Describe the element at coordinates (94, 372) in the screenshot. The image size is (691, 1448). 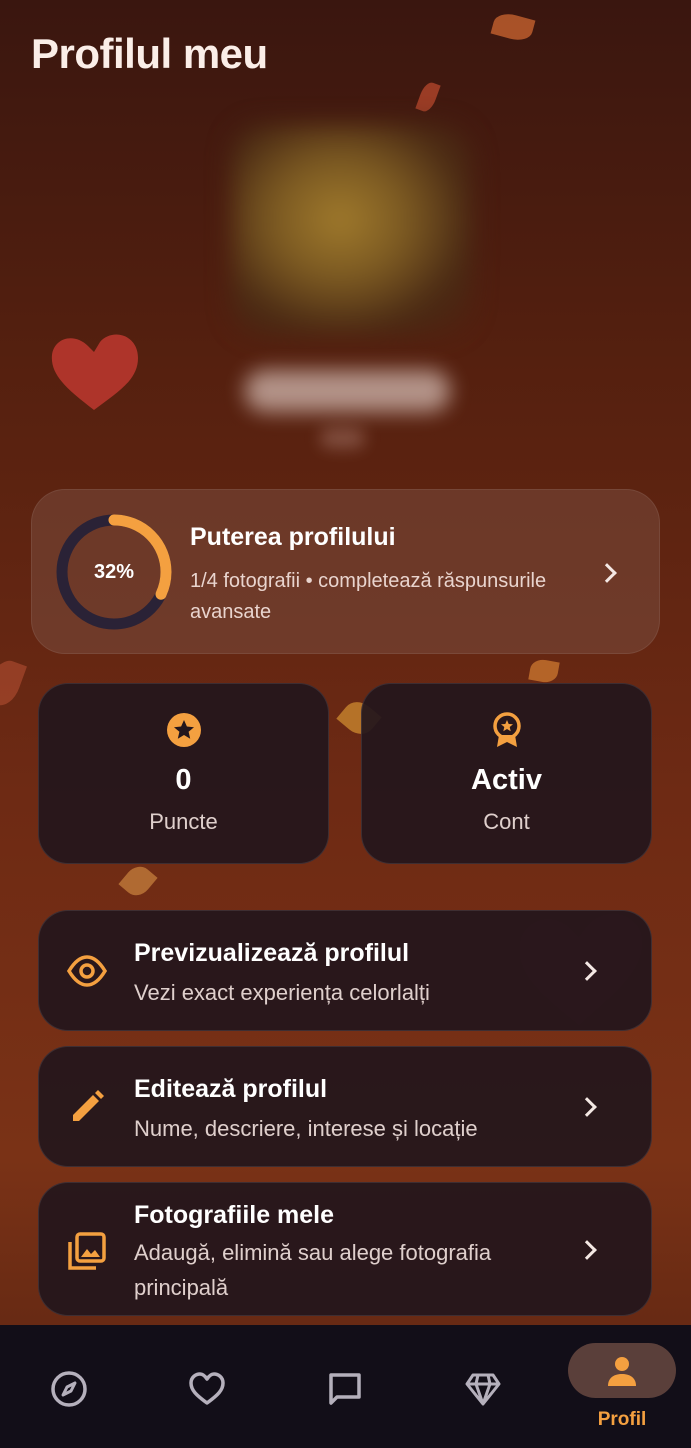
I see `heart-decoration` at that location.